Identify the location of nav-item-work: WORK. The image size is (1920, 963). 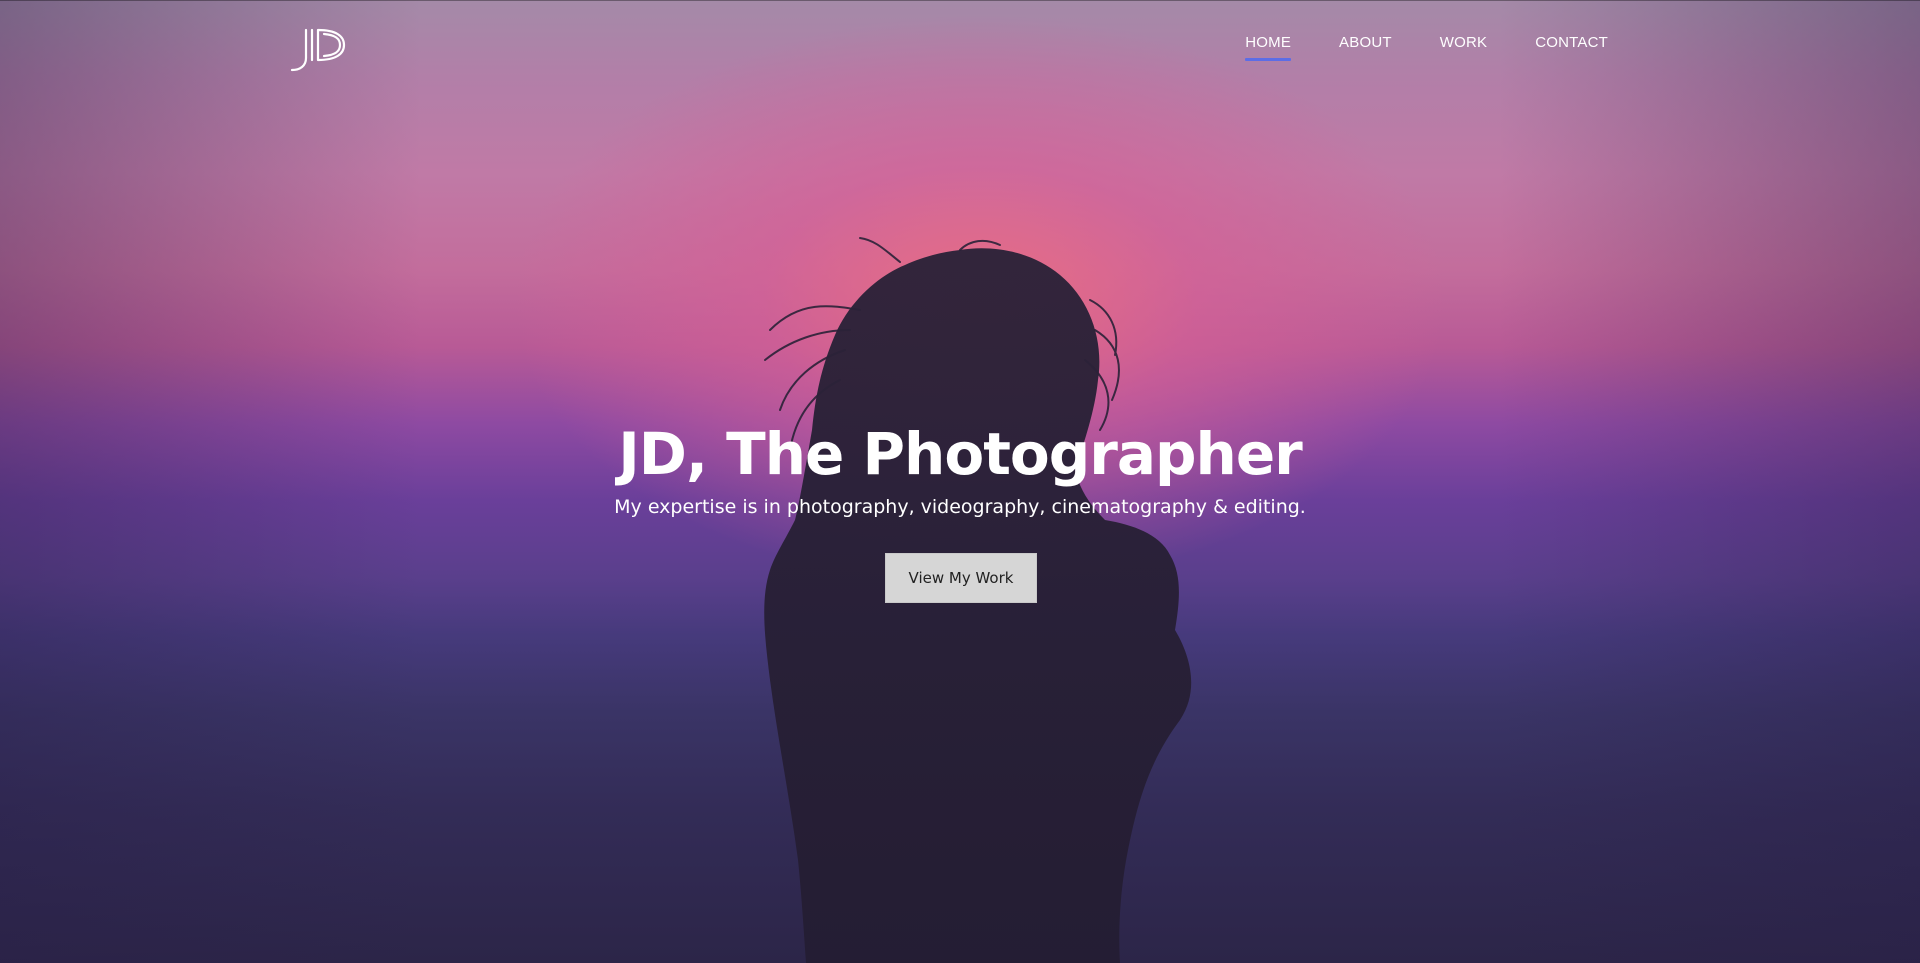
(1463, 46).